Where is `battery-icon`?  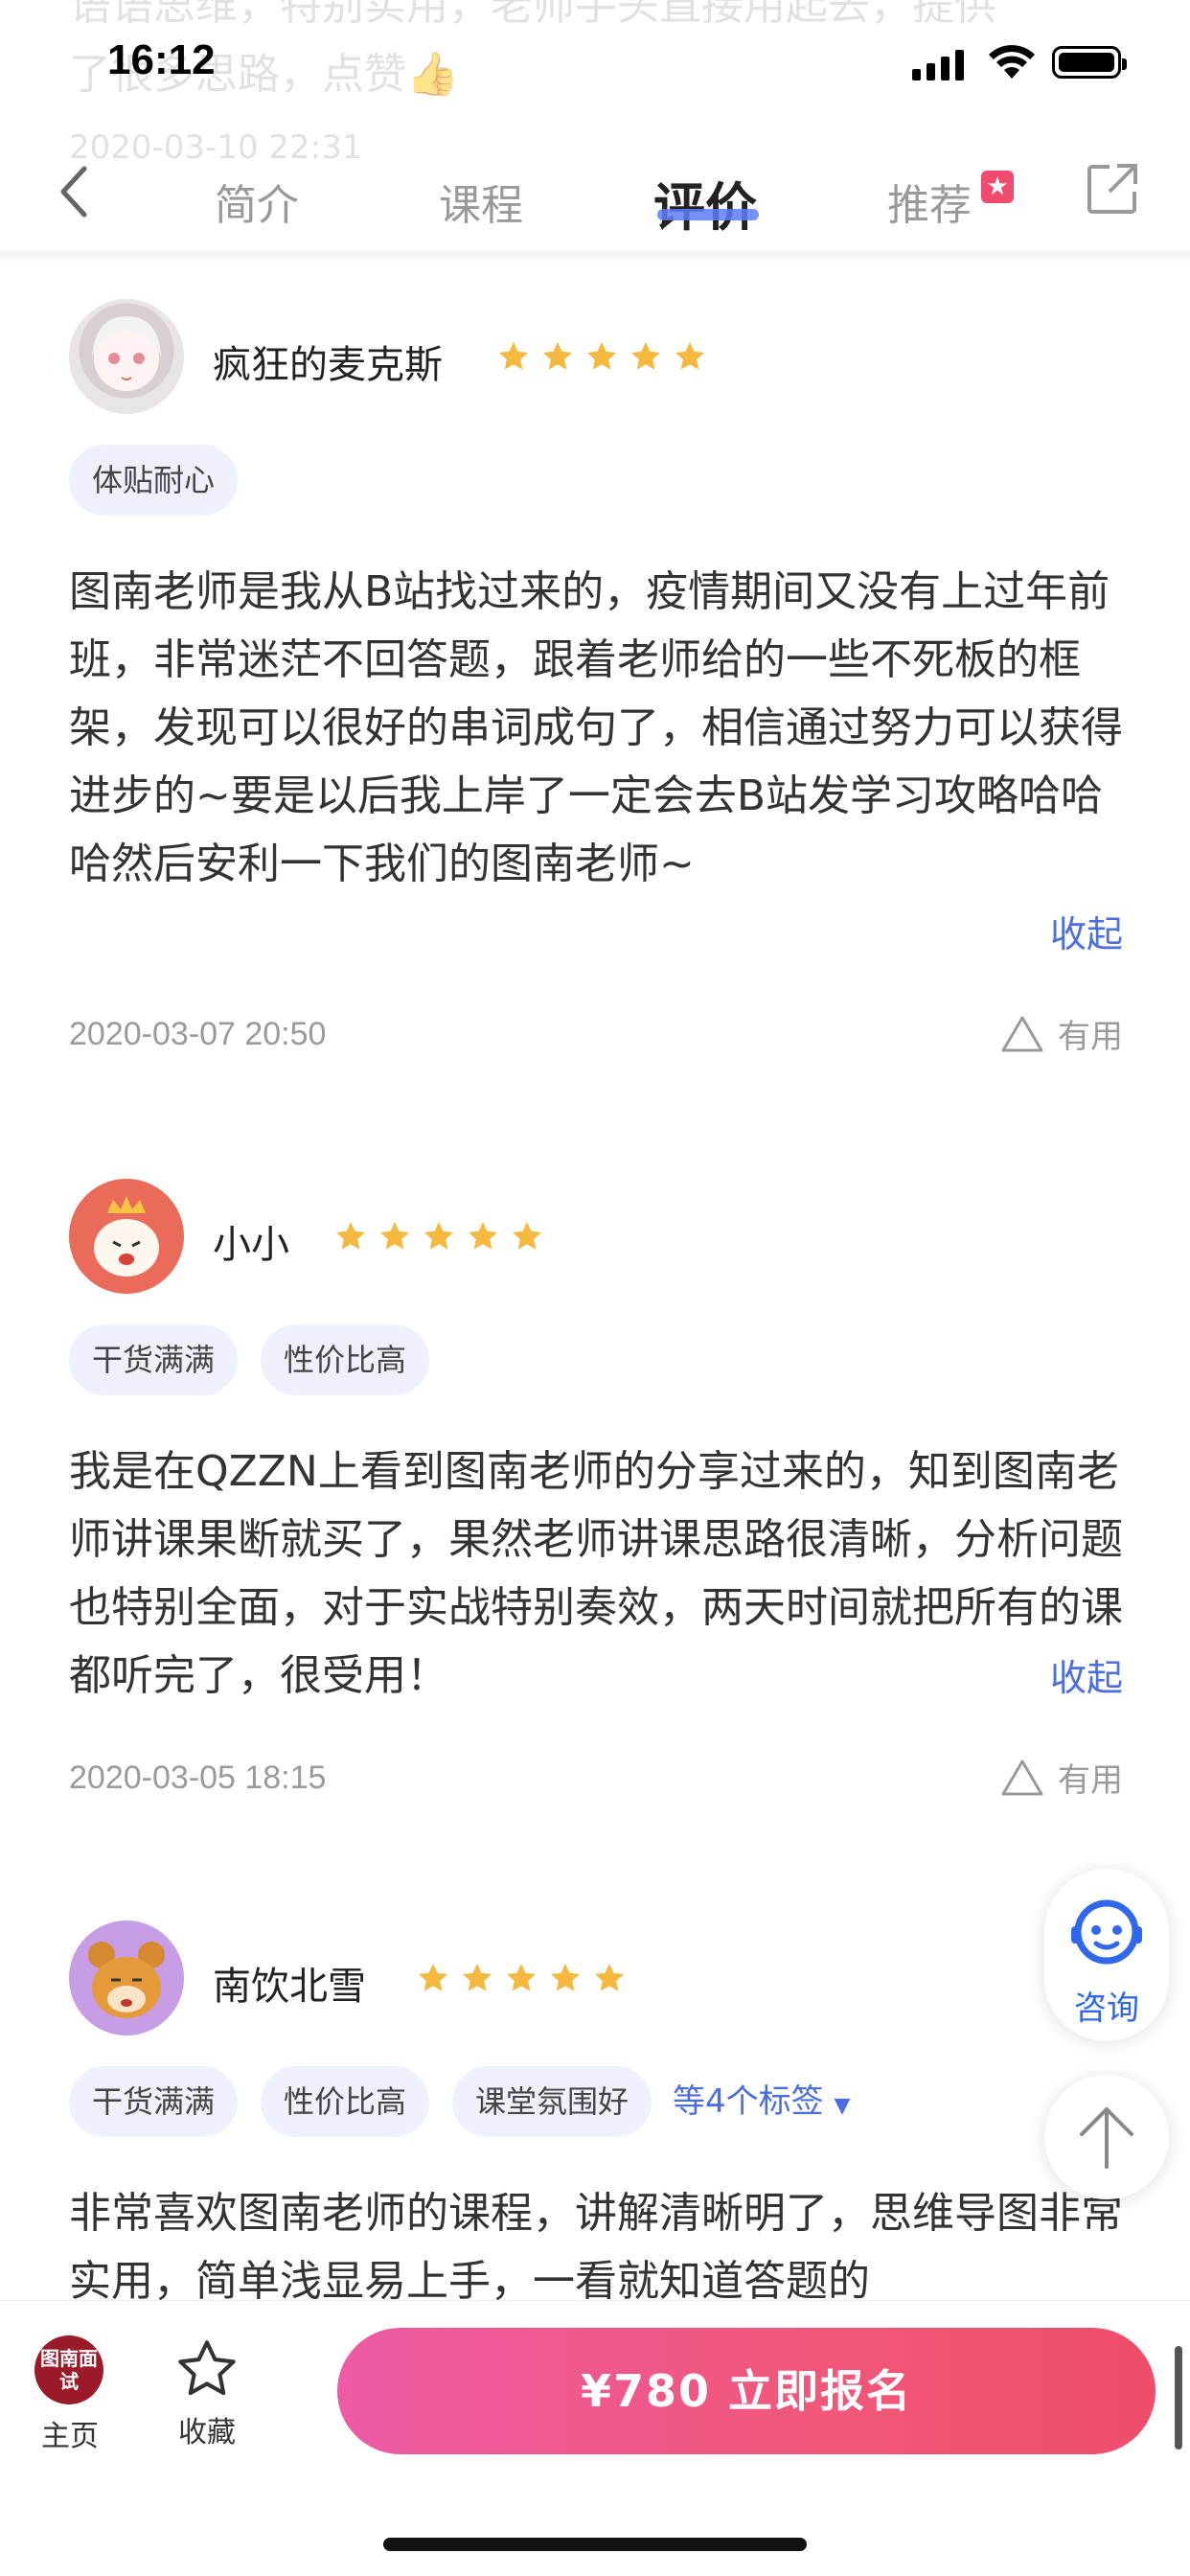
battery-icon is located at coordinates (1090, 63).